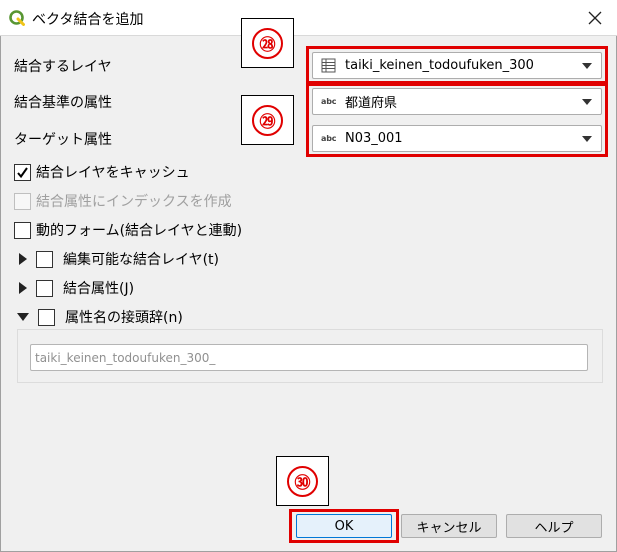 This screenshot has width=617, height=552. What do you see at coordinates (141, 260) in the screenshot?
I see `editable-join-layer-label: 編集可能な結合レイヤ(t)` at bounding box center [141, 260].